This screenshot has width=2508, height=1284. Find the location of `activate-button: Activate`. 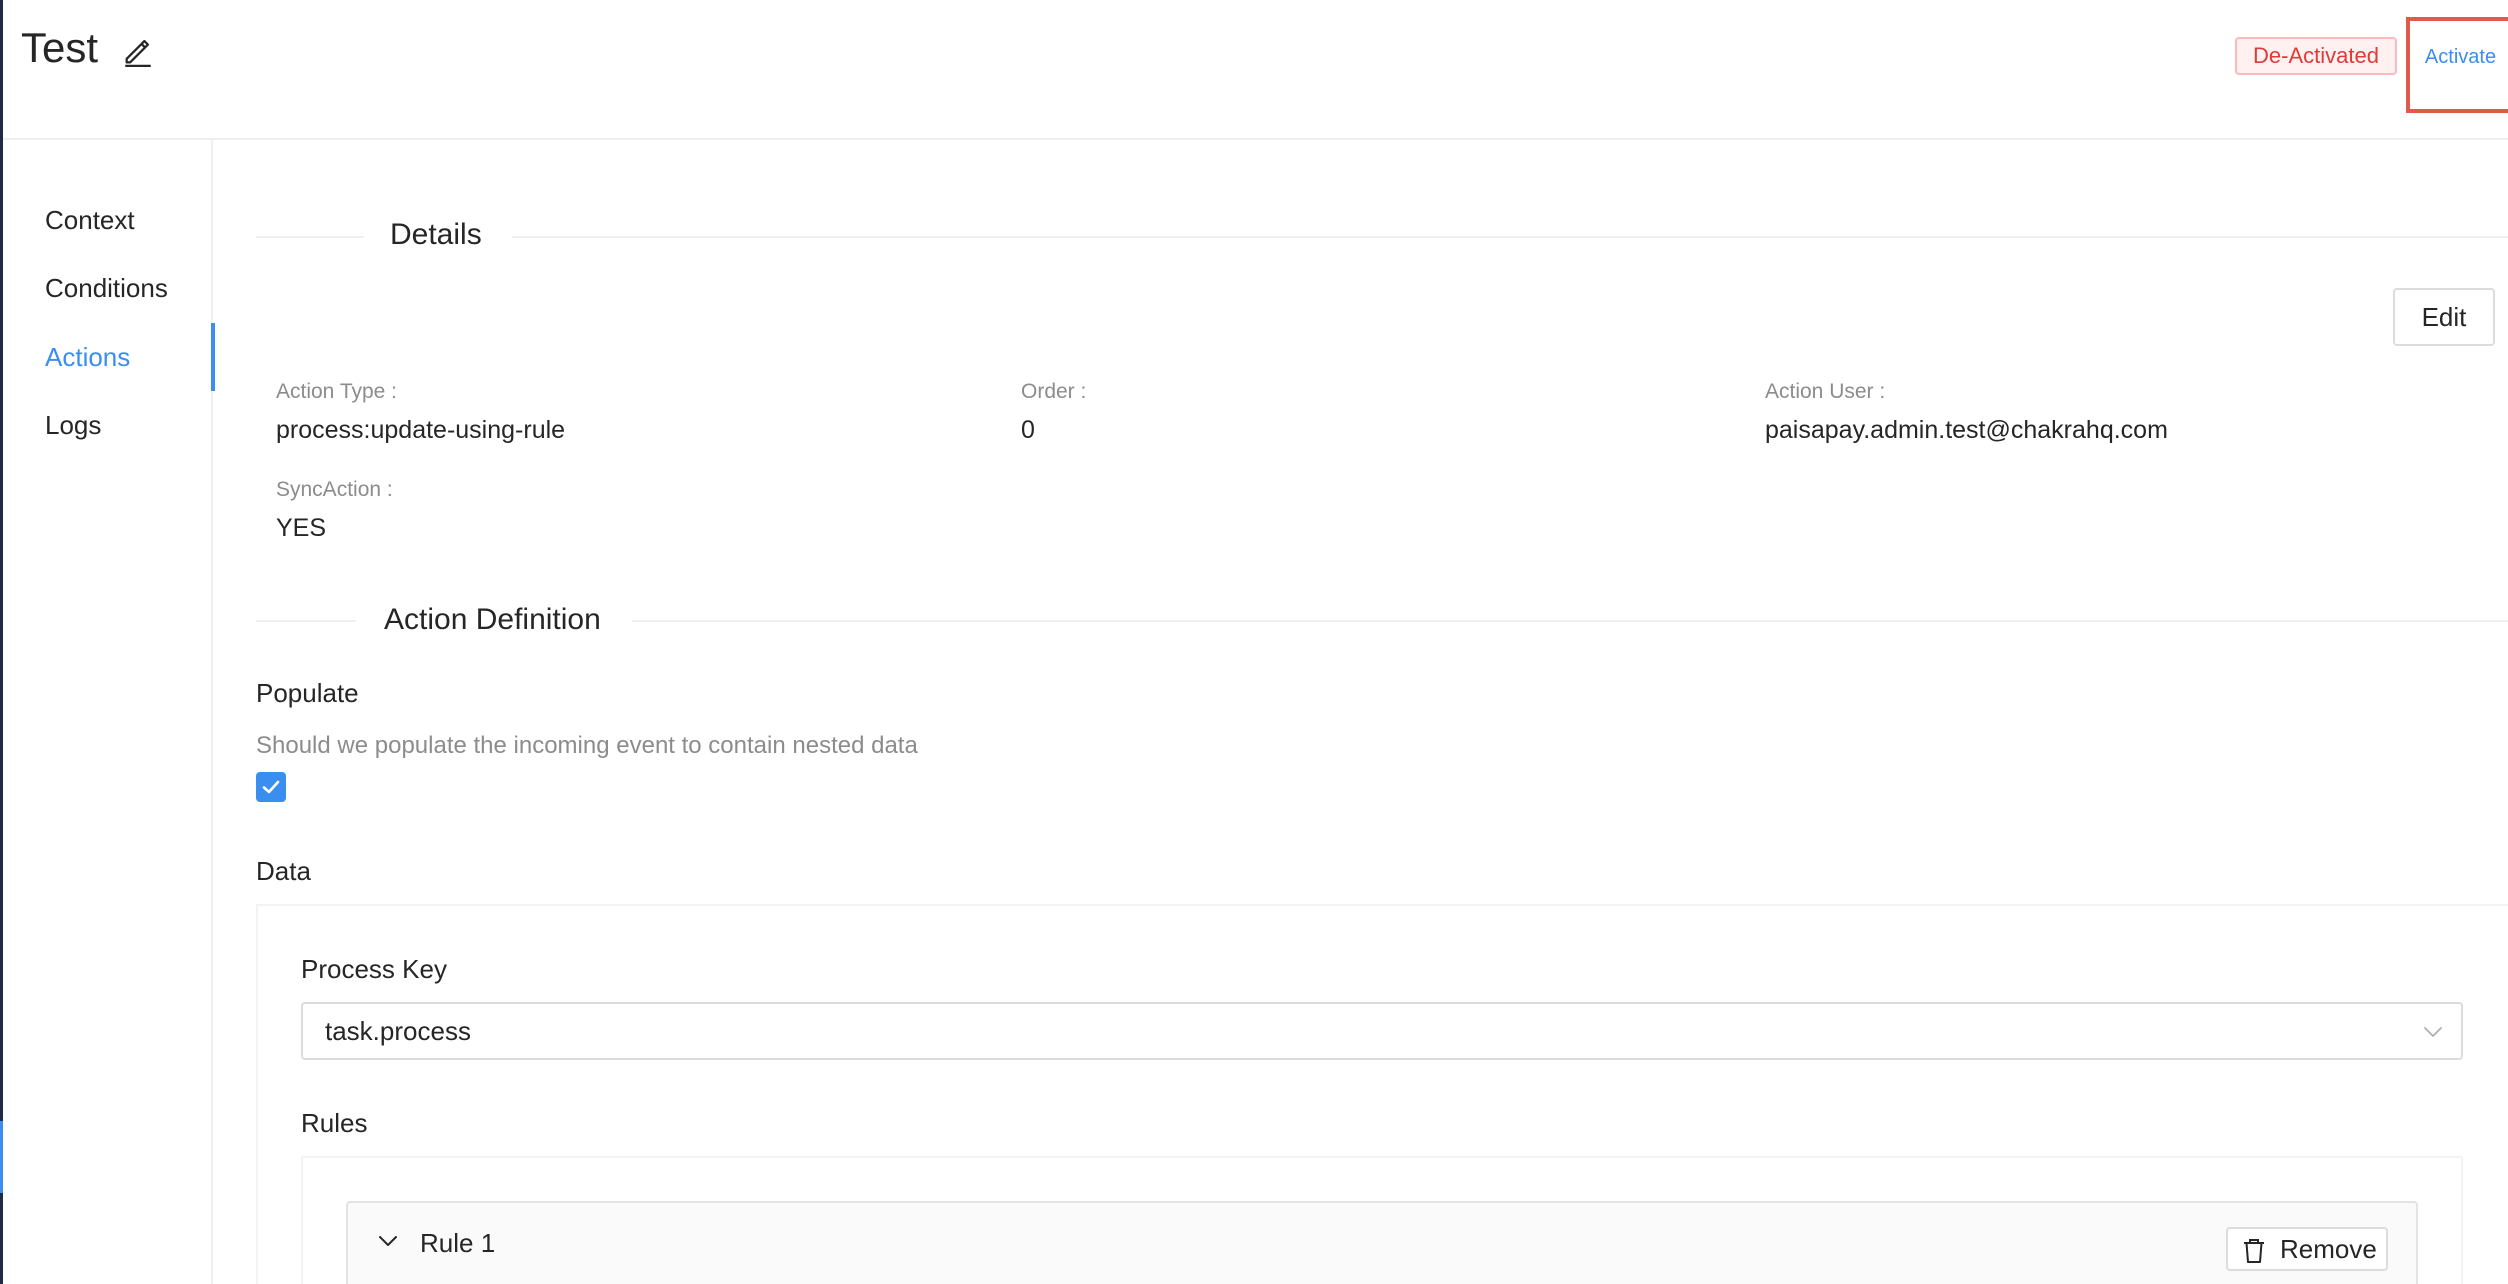

activate-button: Activate is located at coordinates (2460, 57).